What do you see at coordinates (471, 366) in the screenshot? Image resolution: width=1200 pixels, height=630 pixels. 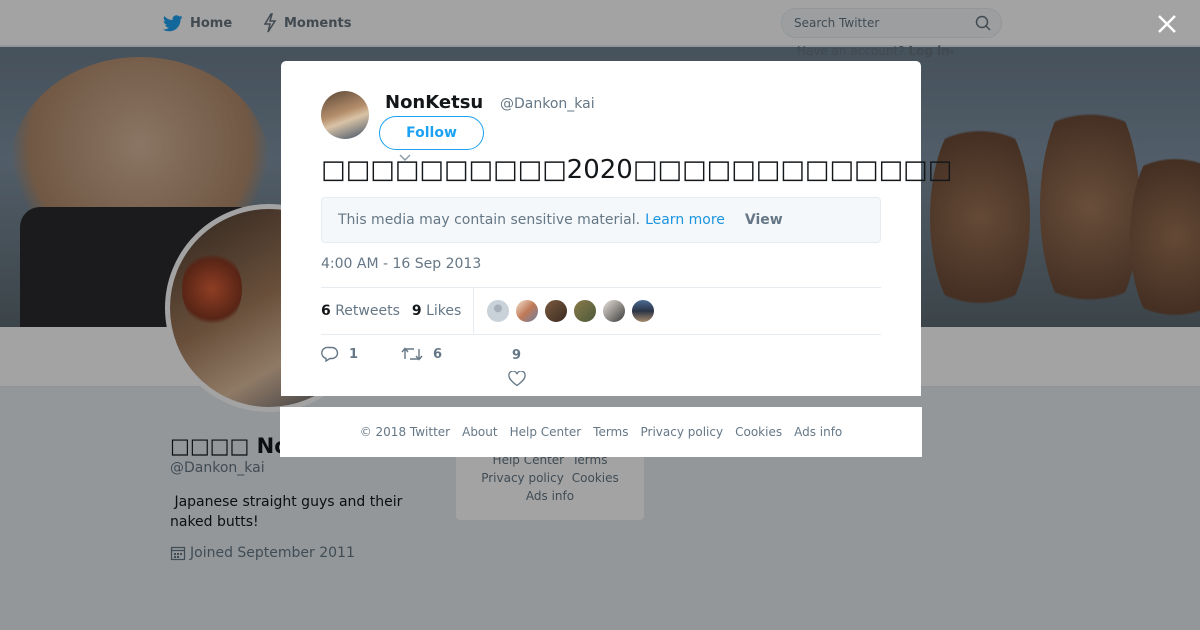 I see `tweet-actions: 1 6 9` at bounding box center [471, 366].